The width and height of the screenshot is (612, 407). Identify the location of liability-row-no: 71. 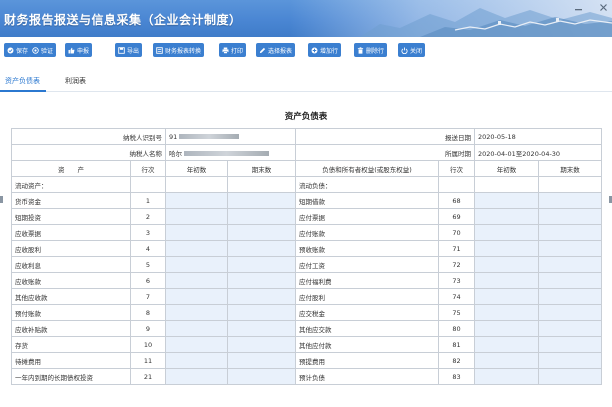
(457, 248).